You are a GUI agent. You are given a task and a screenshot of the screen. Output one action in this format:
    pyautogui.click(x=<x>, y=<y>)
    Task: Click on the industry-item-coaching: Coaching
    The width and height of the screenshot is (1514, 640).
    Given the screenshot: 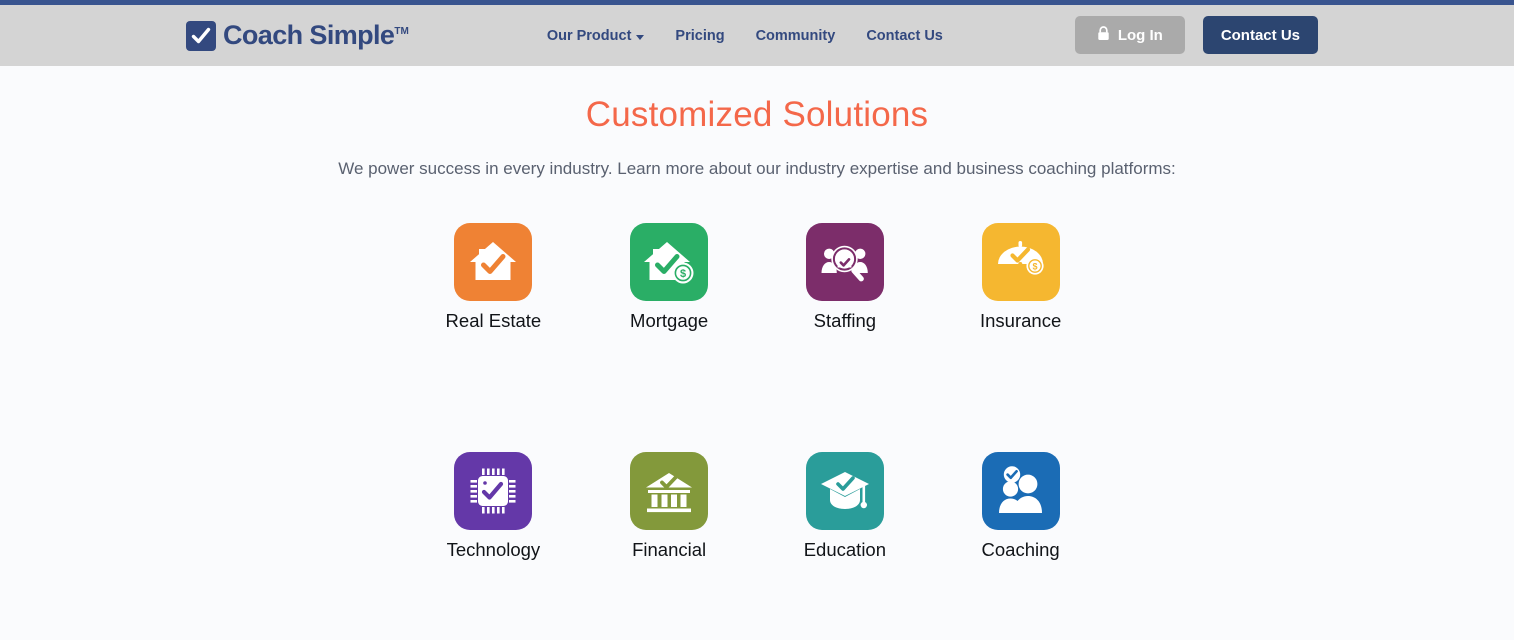 What is the action you would take?
    pyautogui.click(x=1021, y=506)
    